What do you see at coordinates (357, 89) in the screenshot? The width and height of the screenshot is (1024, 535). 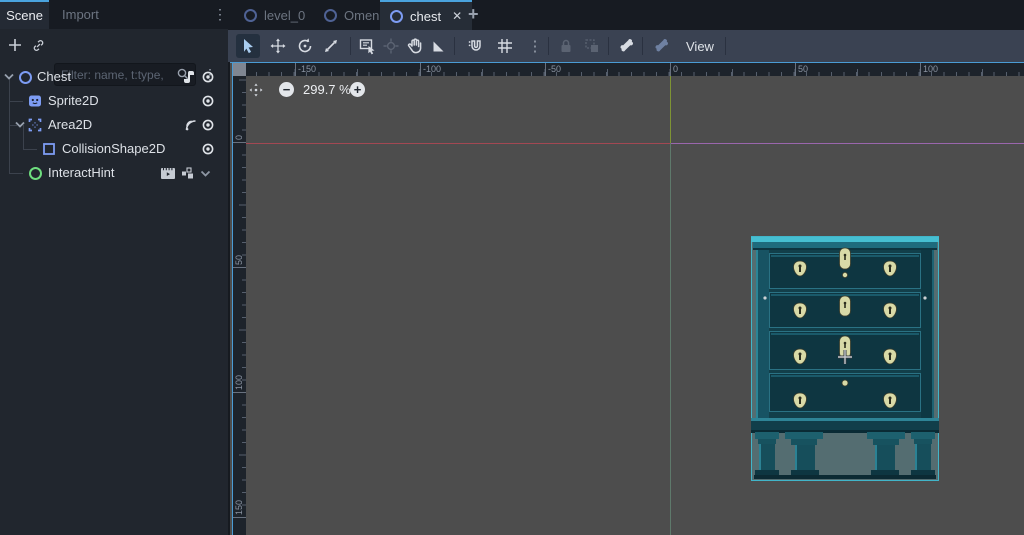 I see `zoom-in-button: +` at bounding box center [357, 89].